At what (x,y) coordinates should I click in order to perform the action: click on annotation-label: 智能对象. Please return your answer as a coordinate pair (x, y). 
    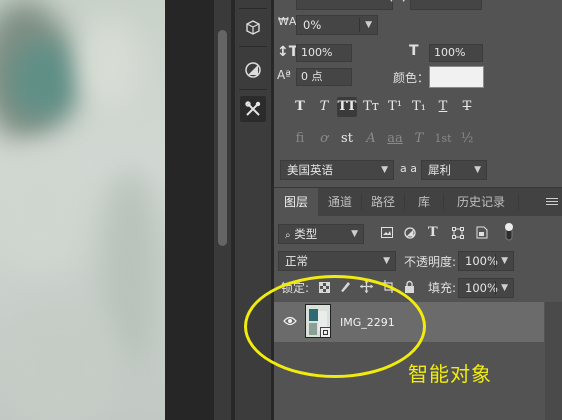
    Looking at the image, I should click on (450, 374).